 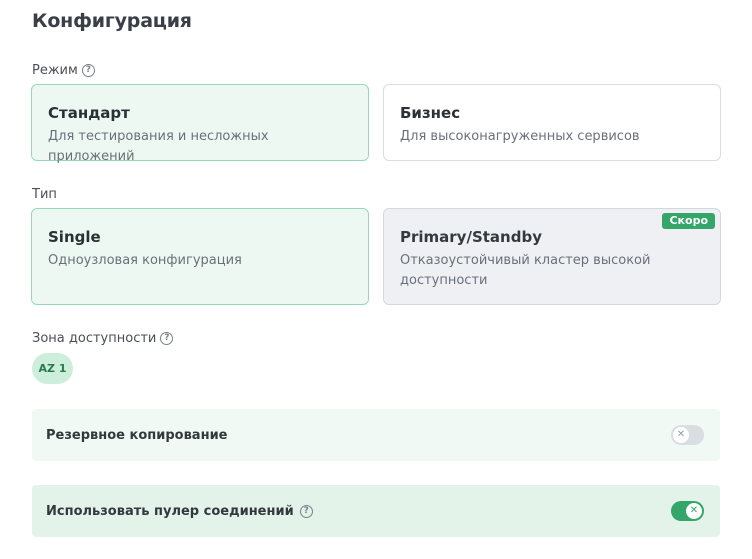 I want to click on mode-label: Режим, so click(x=55, y=70).